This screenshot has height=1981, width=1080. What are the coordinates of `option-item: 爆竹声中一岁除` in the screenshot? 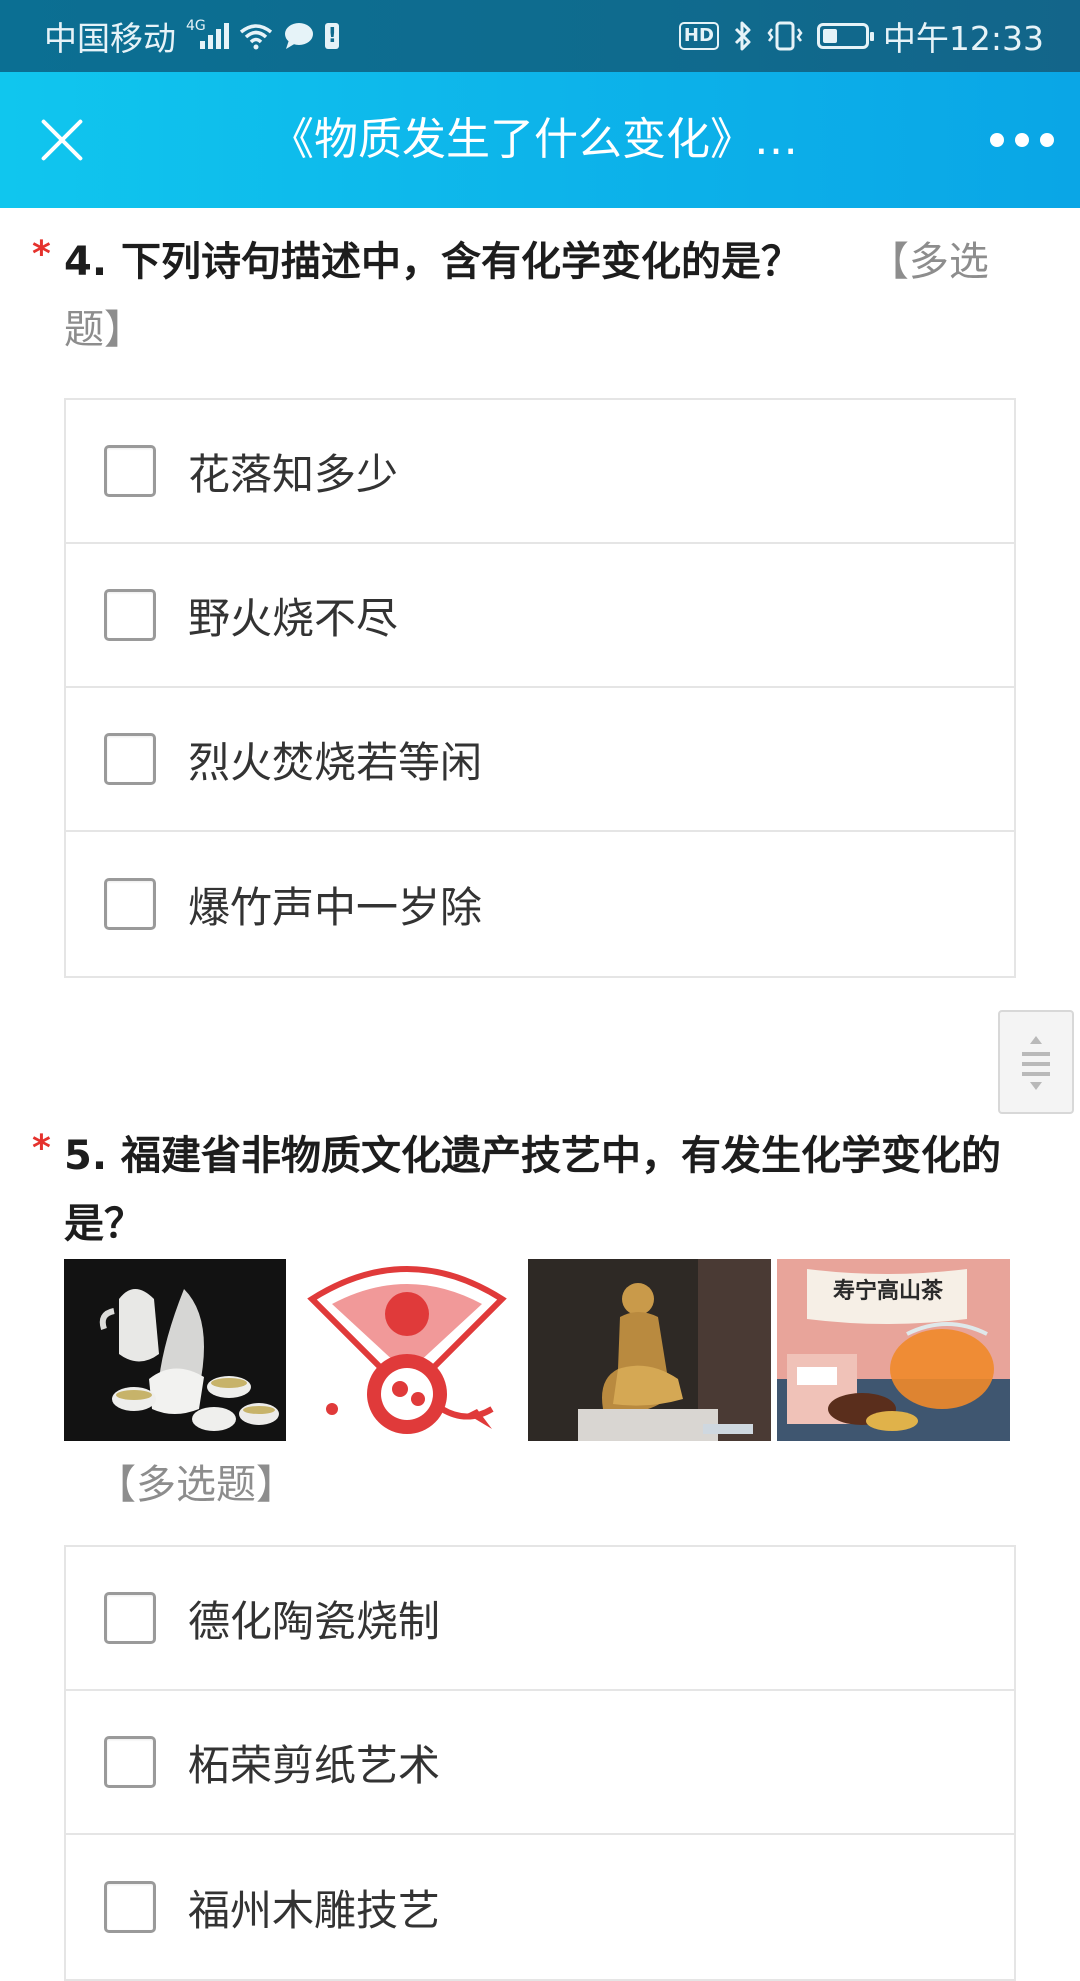 It's located at (540, 904).